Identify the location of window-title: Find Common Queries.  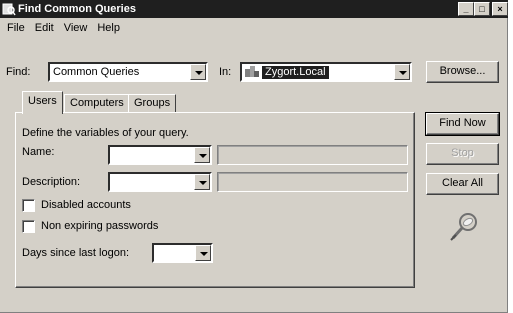
(77, 9).